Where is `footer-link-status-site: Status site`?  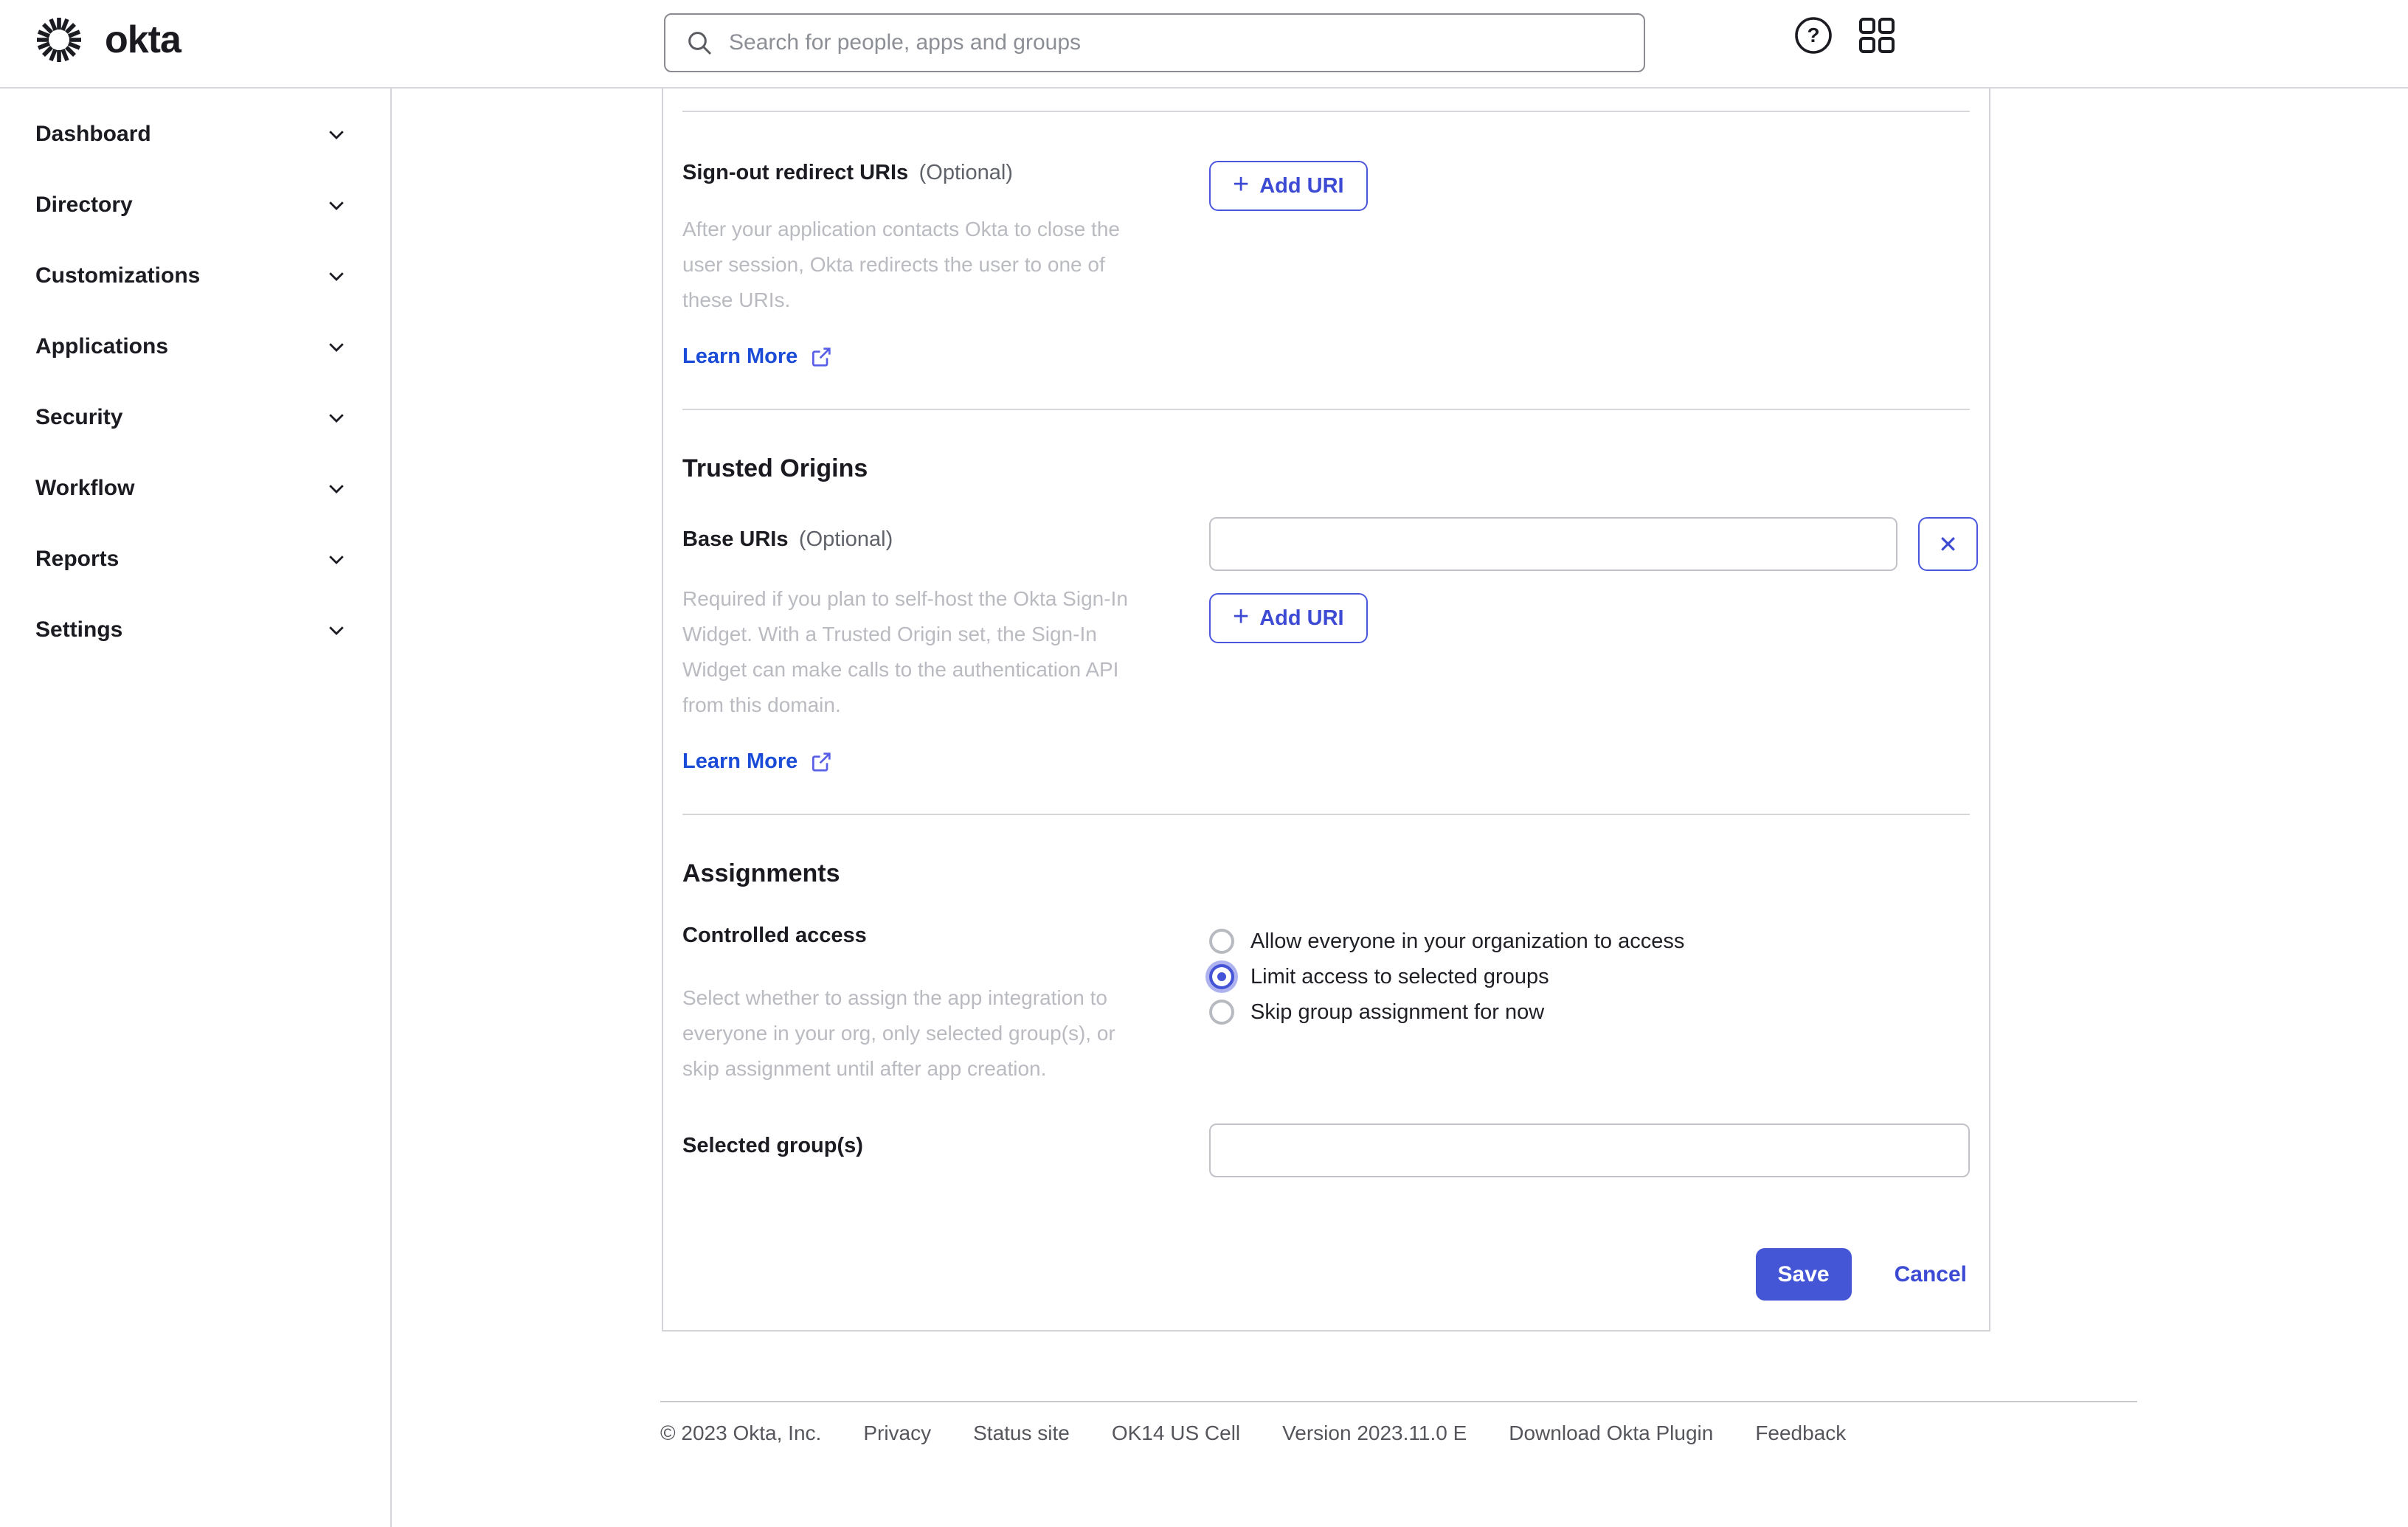 footer-link-status-site: Status site is located at coordinates (1022, 1434).